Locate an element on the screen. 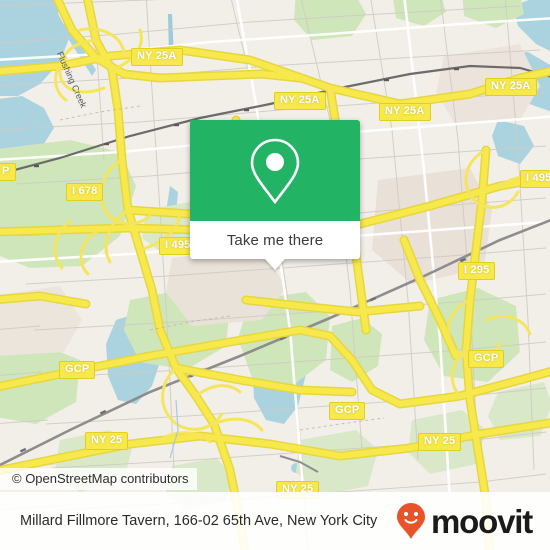  popup-image-area is located at coordinates (275, 170).